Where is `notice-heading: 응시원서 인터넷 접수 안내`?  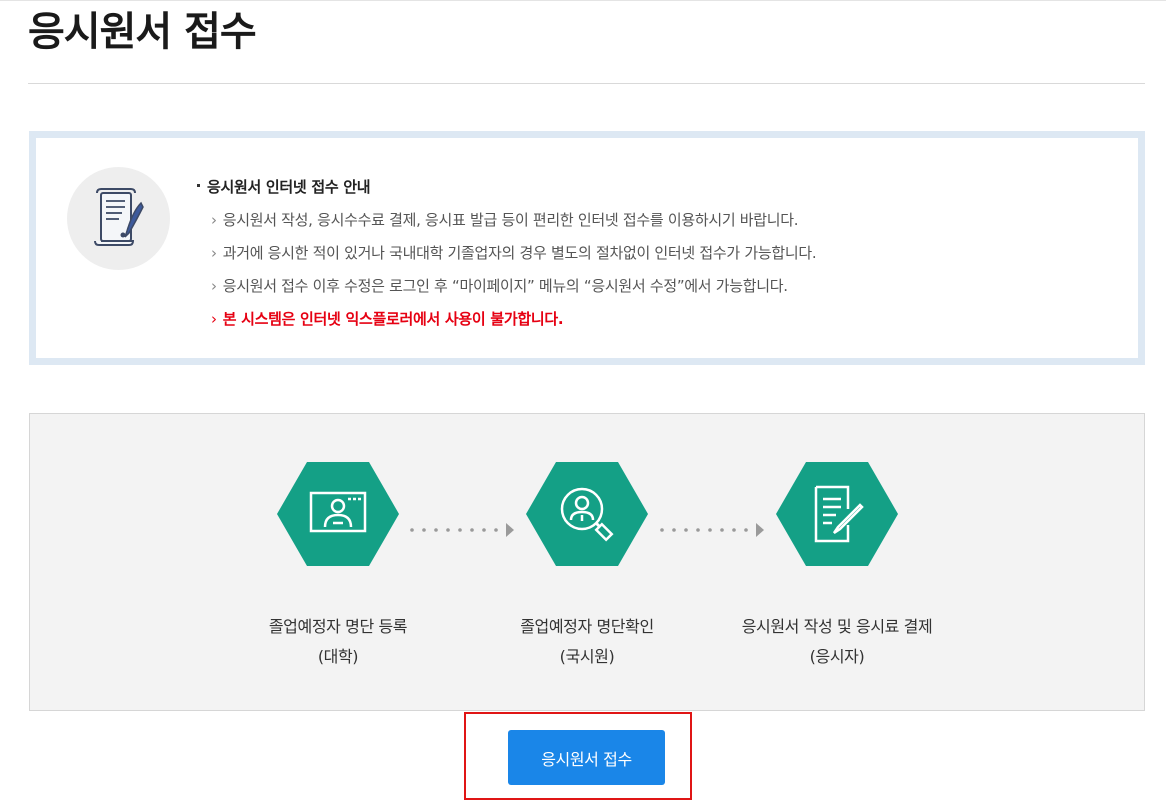 notice-heading: 응시원서 인터넷 접수 안내 is located at coordinates (506, 189).